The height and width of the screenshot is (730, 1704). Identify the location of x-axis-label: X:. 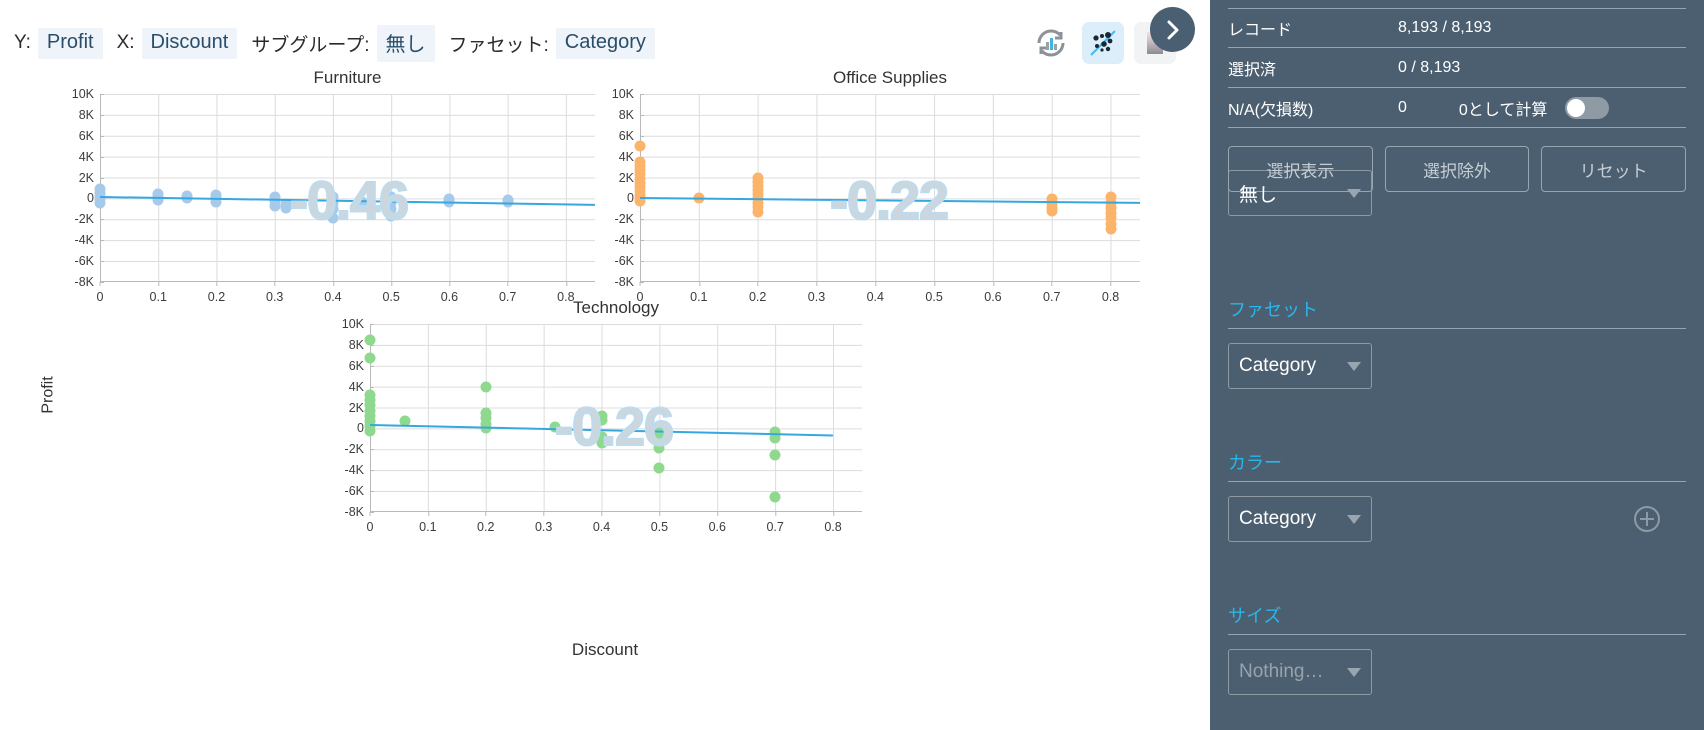
(125, 42).